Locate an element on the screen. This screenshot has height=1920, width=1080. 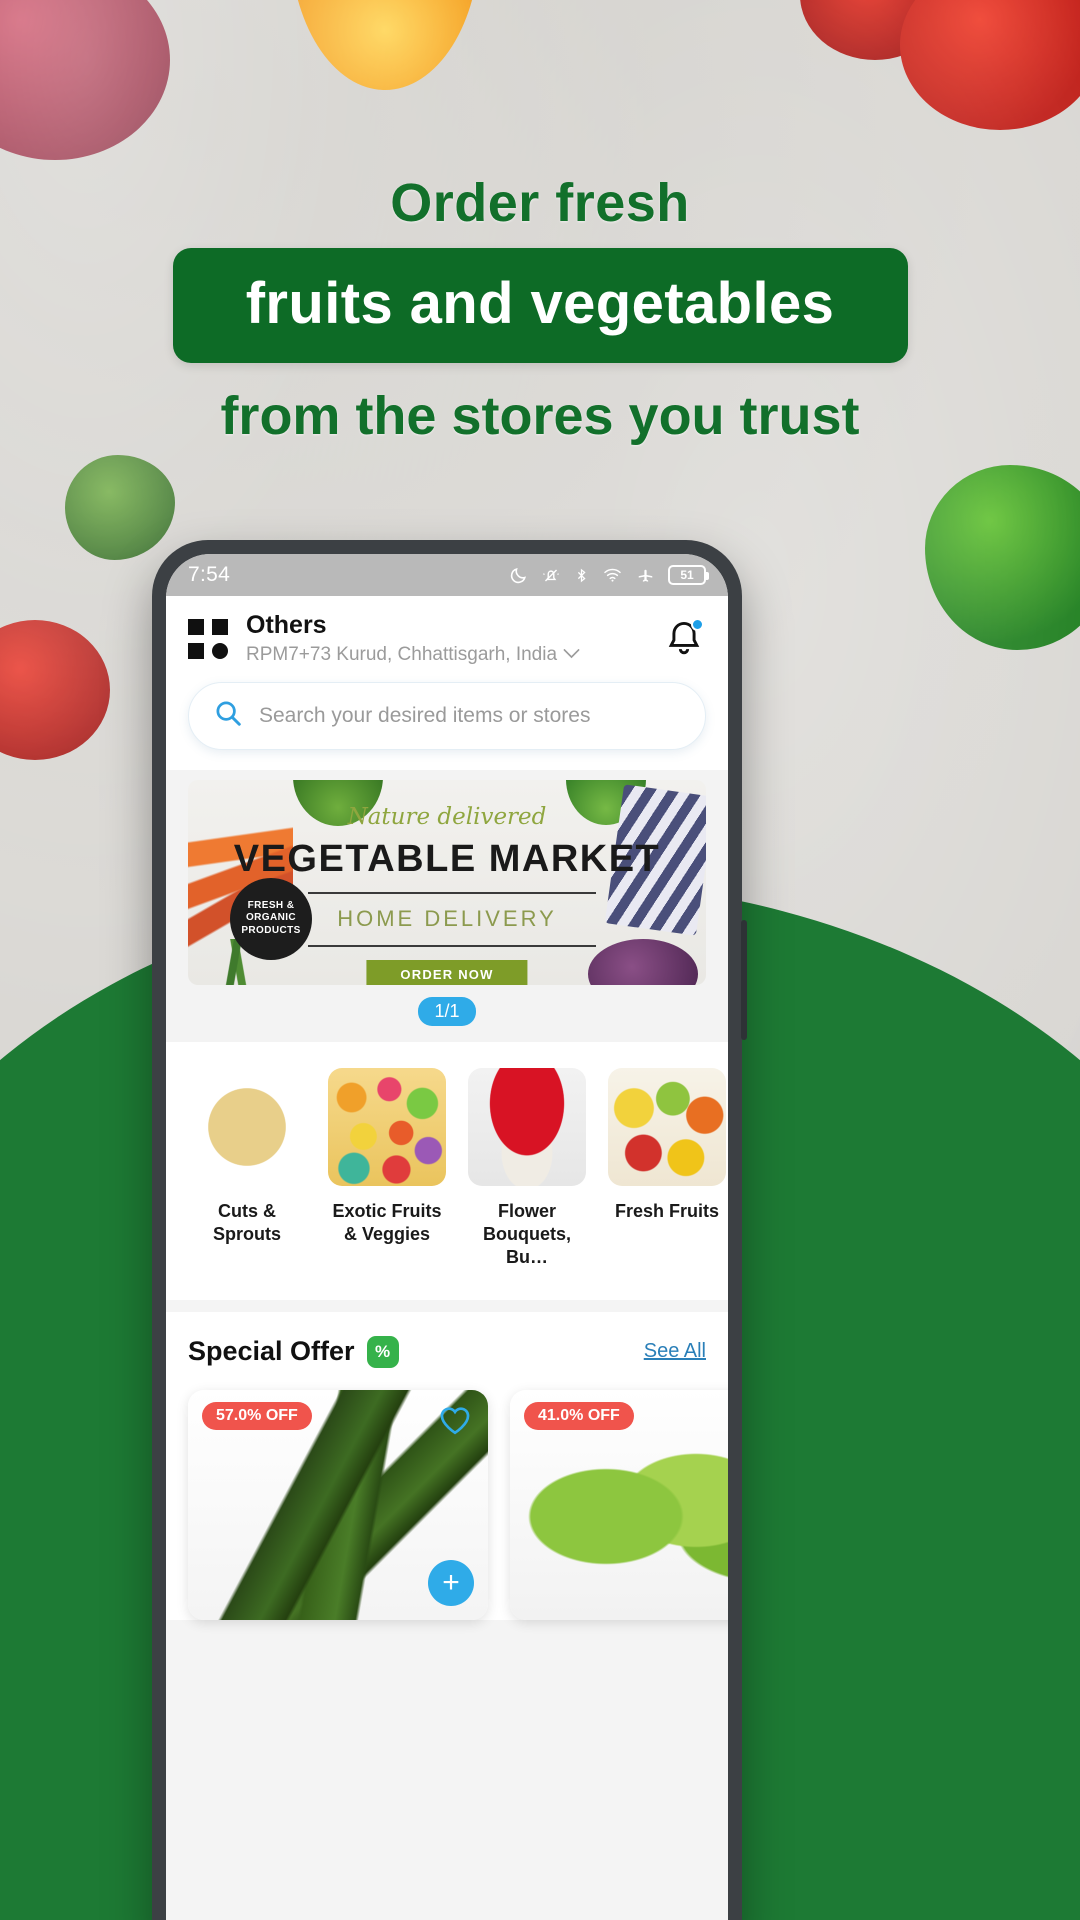
special-offer-header: Special Offer % See All is located at coordinates (447, 1351).